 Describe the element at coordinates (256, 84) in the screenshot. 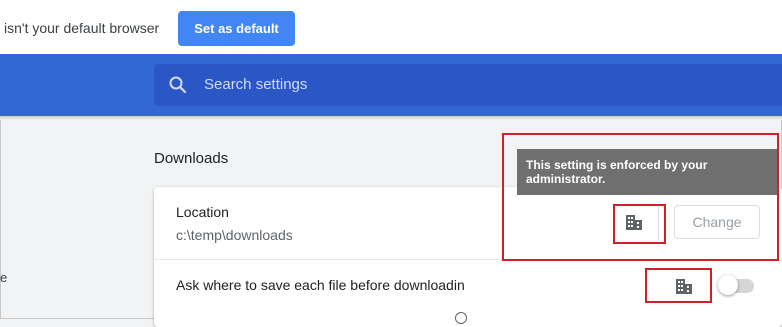

I see `search-placeholder: Search settings` at that location.